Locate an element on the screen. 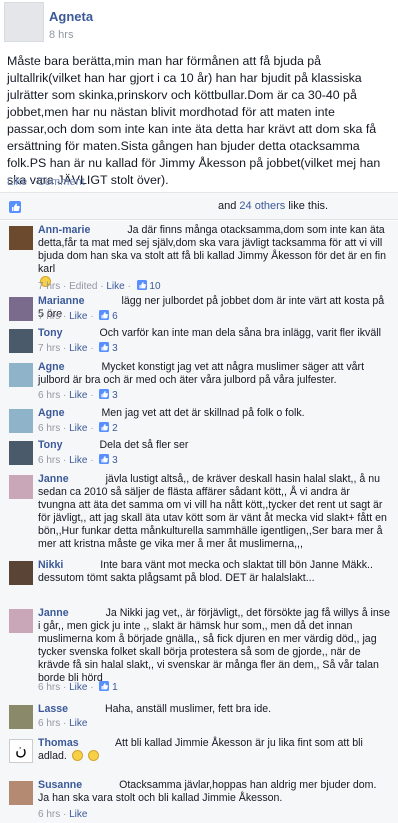  comment-body: Tony Dela det så fler ser is located at coordinates (214, 445).